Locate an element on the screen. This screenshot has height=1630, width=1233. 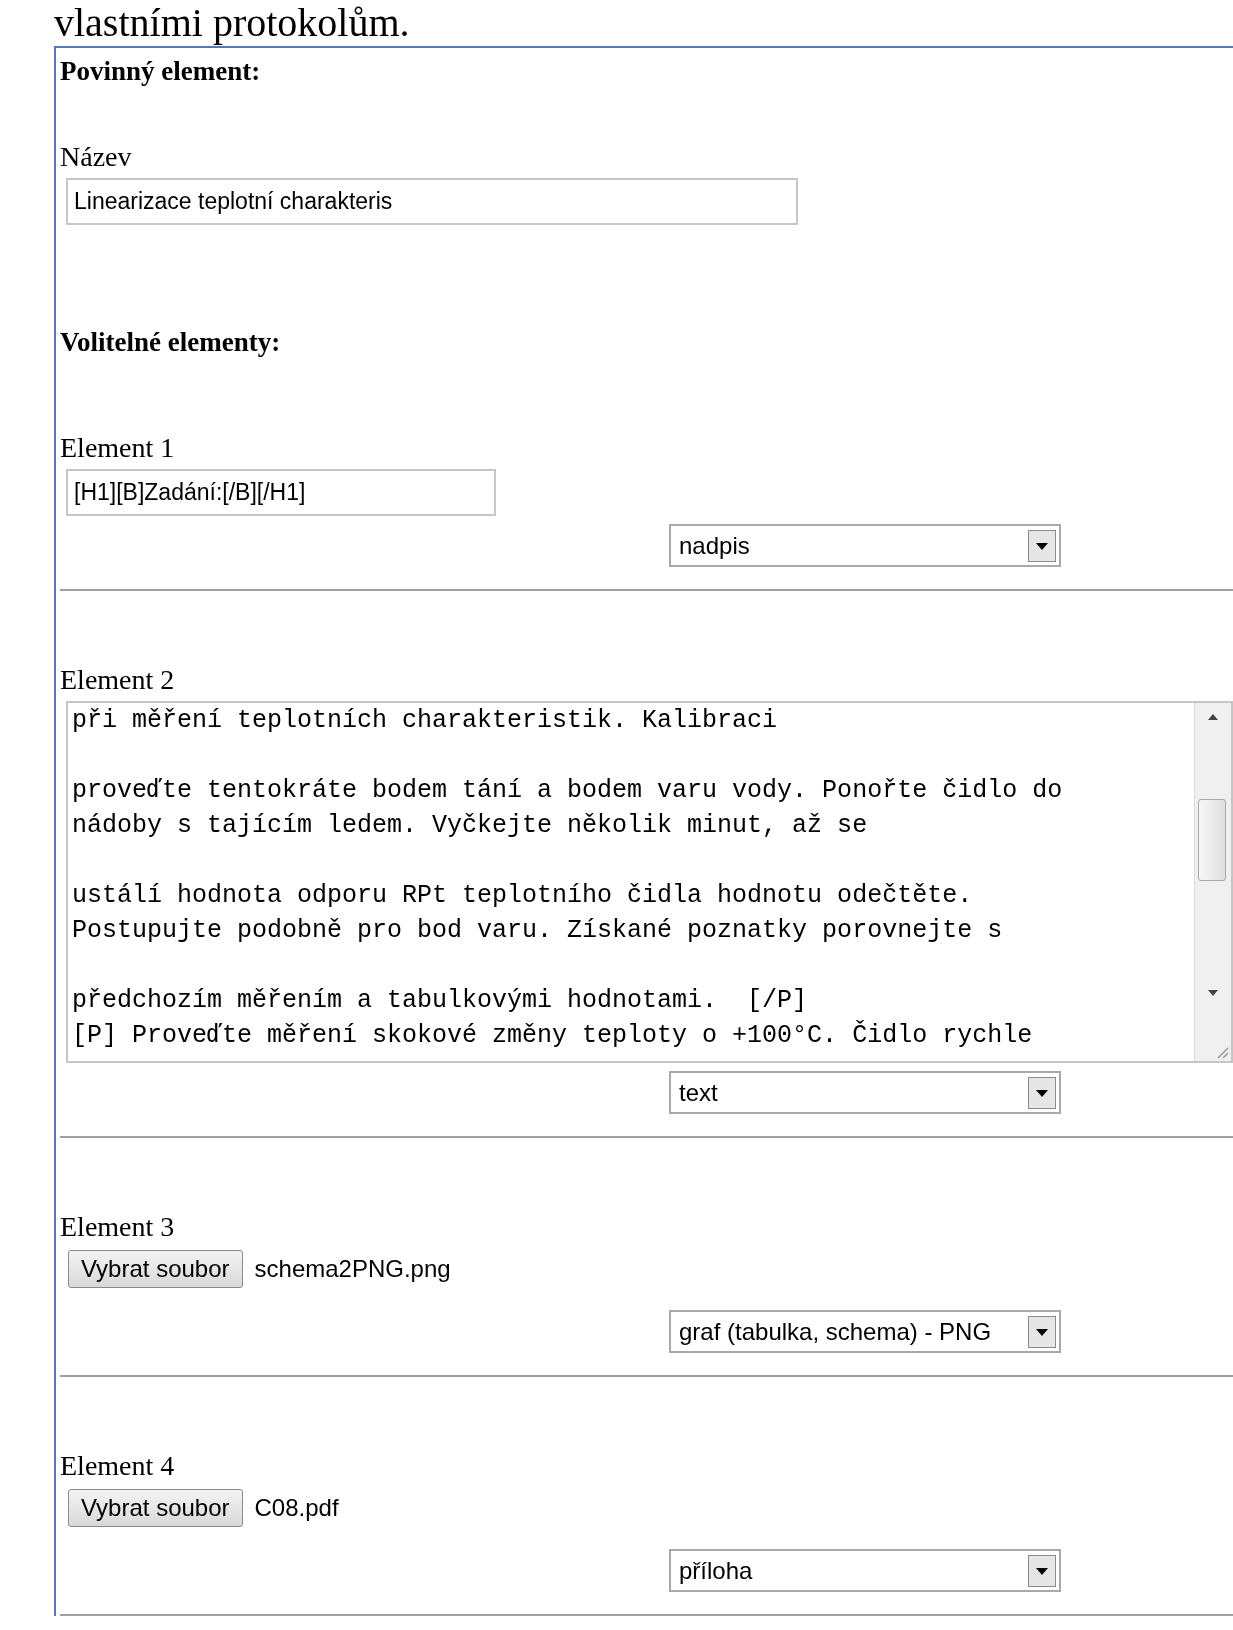
type-dropdown: příloha is located at coordinates (865, 1570).